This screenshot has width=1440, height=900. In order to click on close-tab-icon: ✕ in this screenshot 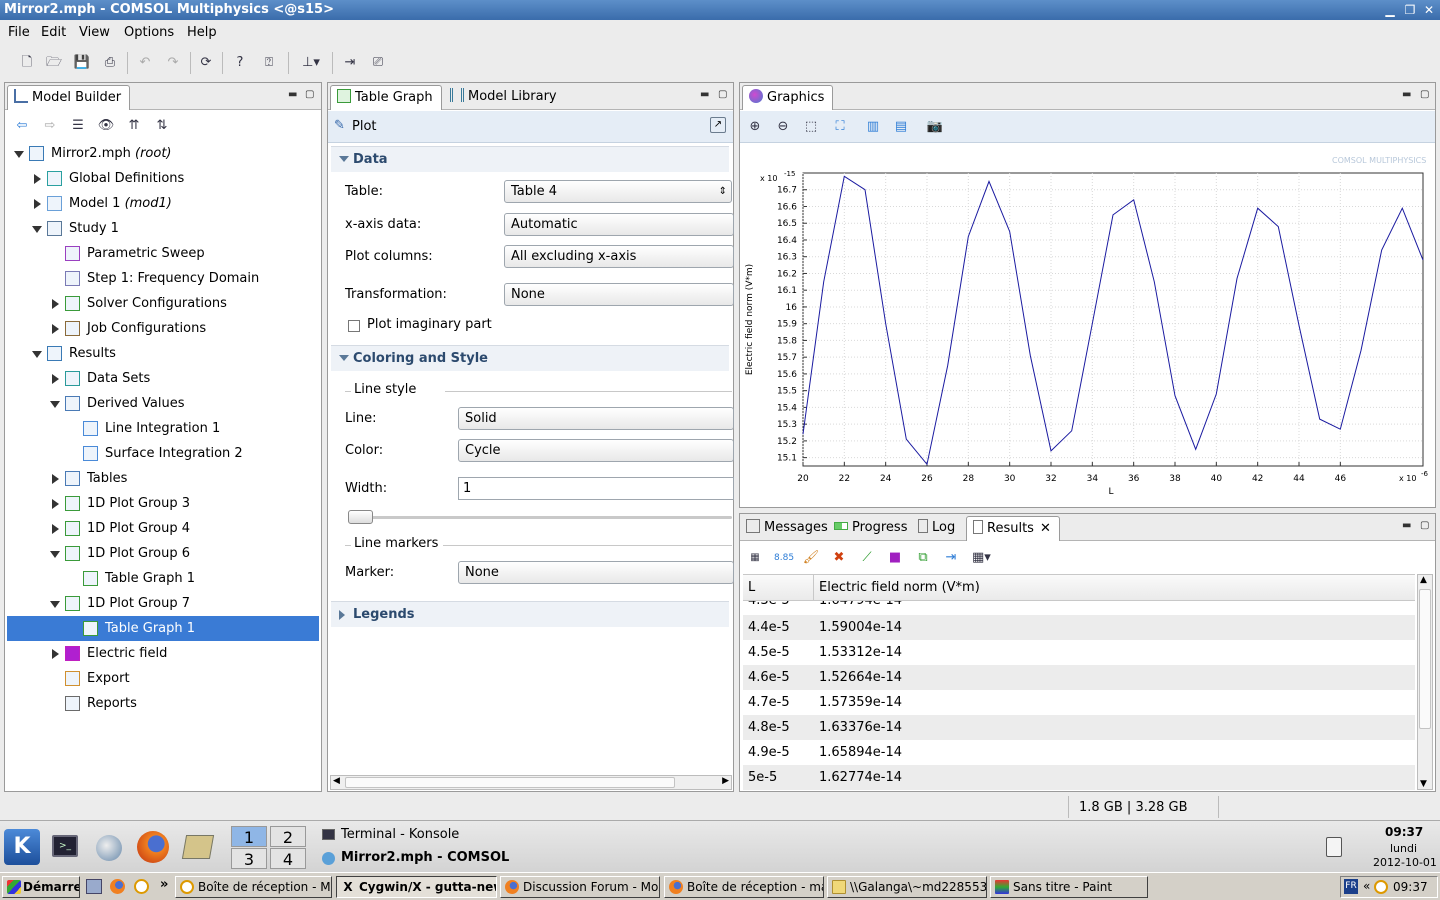, I will do `click(1045, 528)`.